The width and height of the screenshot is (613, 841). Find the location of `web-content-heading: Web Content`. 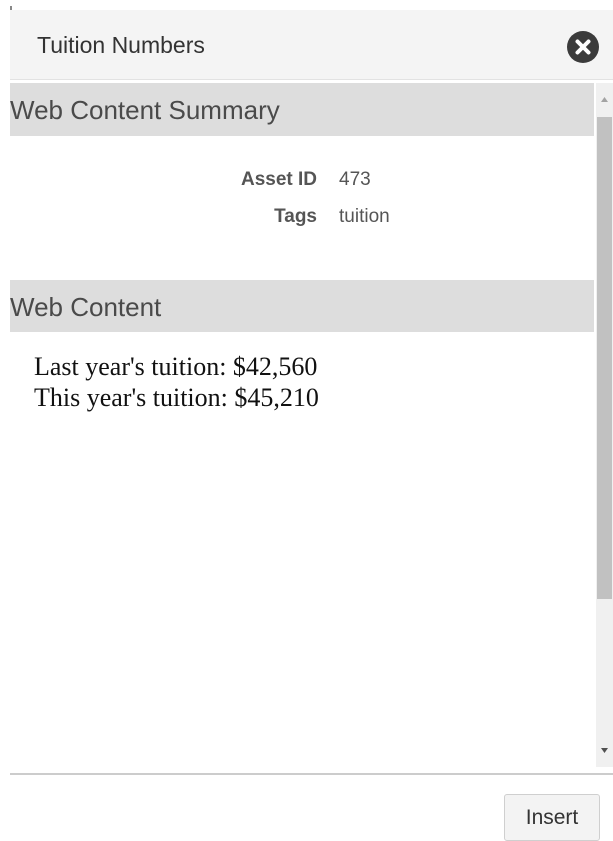

web-content-heading: Web Content is located at coordinates (86, 307).